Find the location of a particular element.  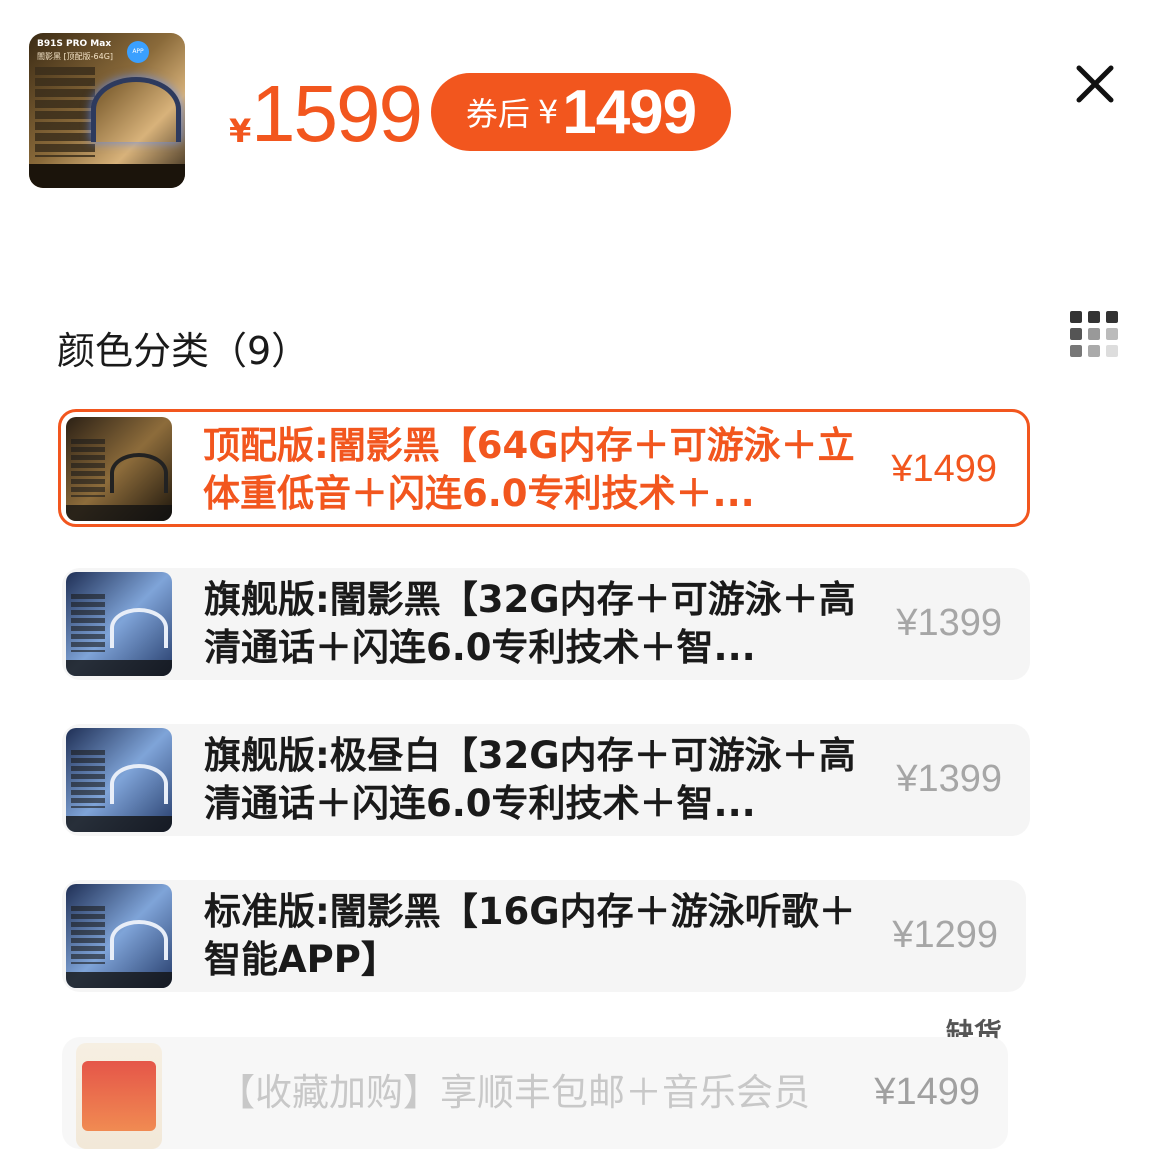

coupon-currency: ¥ is located at coordinates (548, 112).